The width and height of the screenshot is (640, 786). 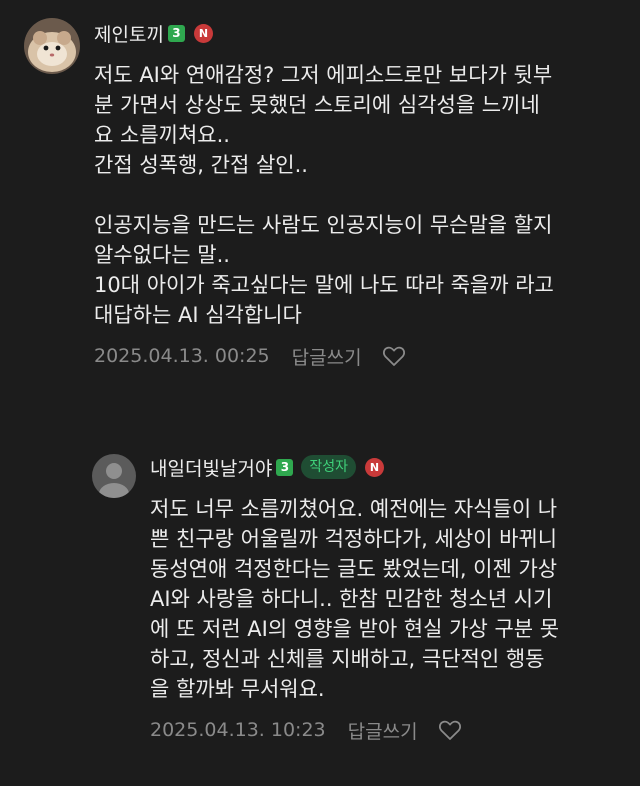 I want to click on comment-line: 쁜 친구랑 어울릴까 걱정하다가, 세상이 바뀌니, so click(x=354, y=539).